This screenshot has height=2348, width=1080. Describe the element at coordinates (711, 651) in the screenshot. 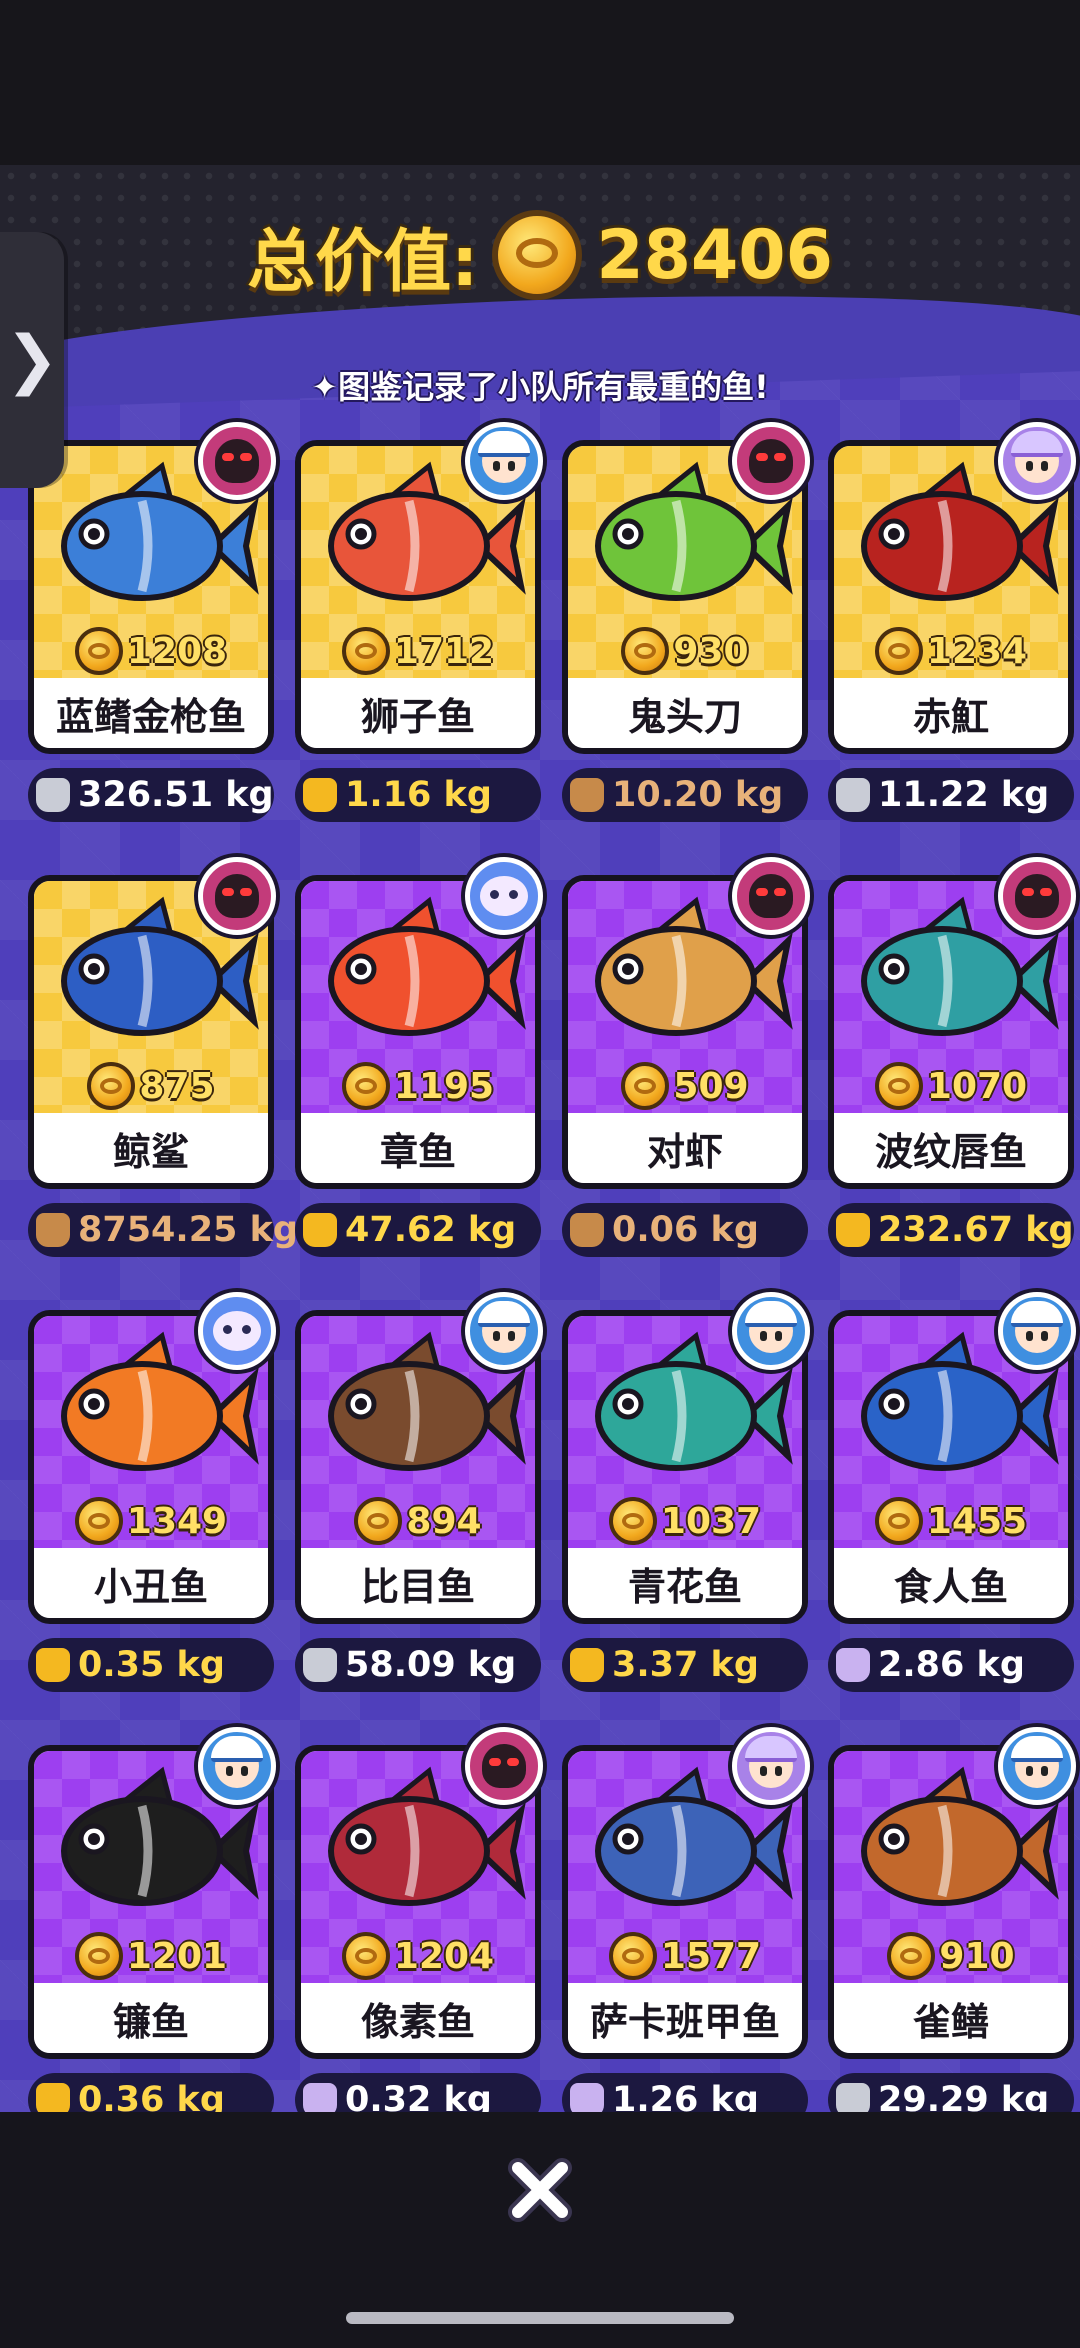

I see `fish-price-value: 930` at that location.